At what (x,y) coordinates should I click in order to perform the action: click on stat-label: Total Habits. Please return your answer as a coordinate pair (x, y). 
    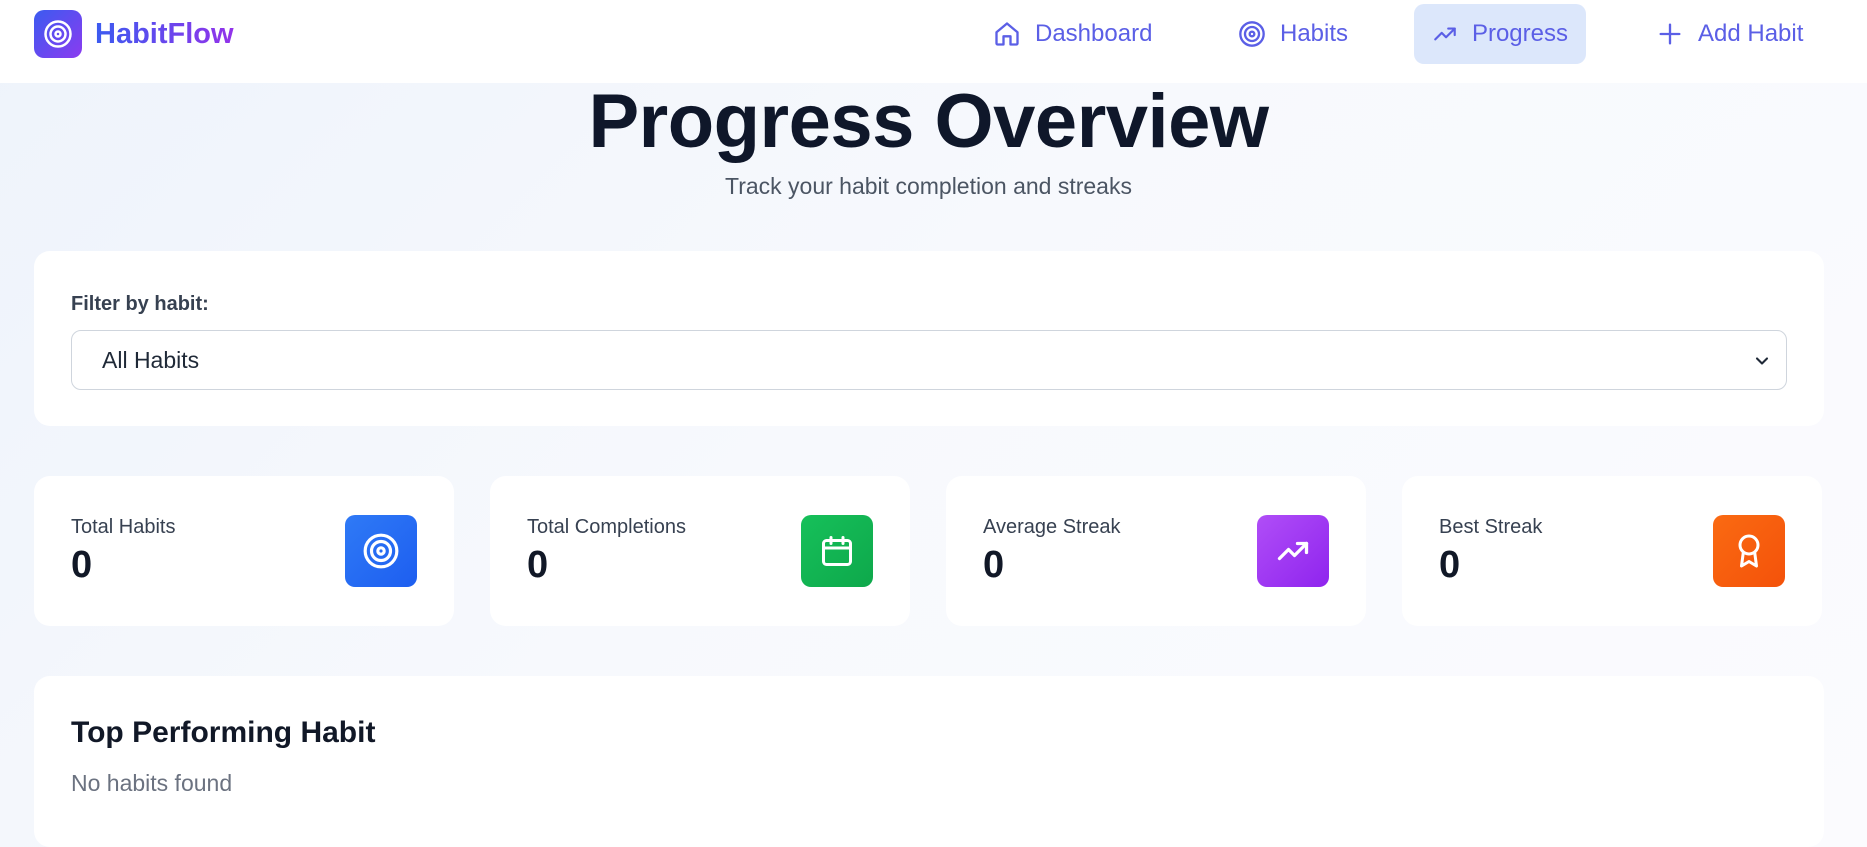
    Looking at the image, I should click on (123, 527).